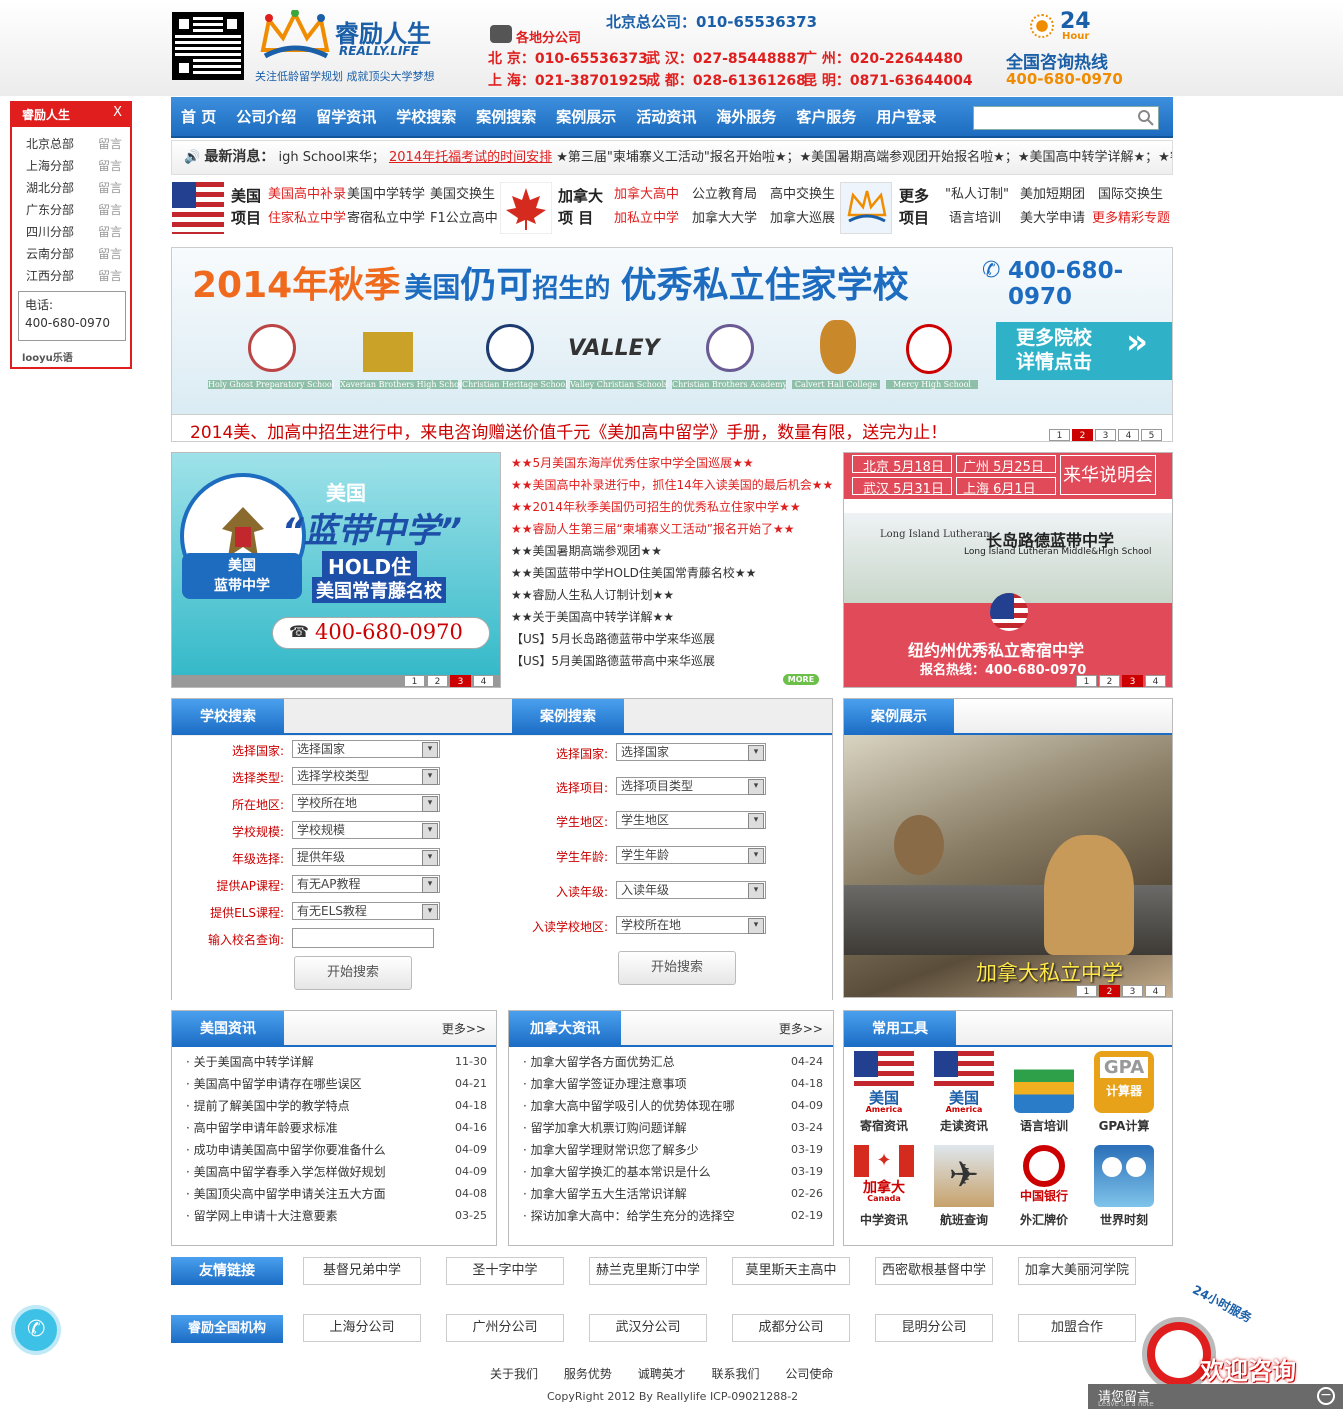 The height and width of the screenshot is (1409, 1343). I want to click on news-row: · 美国高中留学申请存在哪些误区, so click(274, 1084).